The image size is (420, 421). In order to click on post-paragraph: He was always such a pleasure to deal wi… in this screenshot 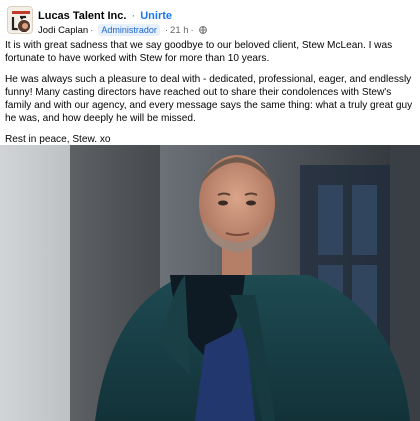, I will do `click(209, 99)`.